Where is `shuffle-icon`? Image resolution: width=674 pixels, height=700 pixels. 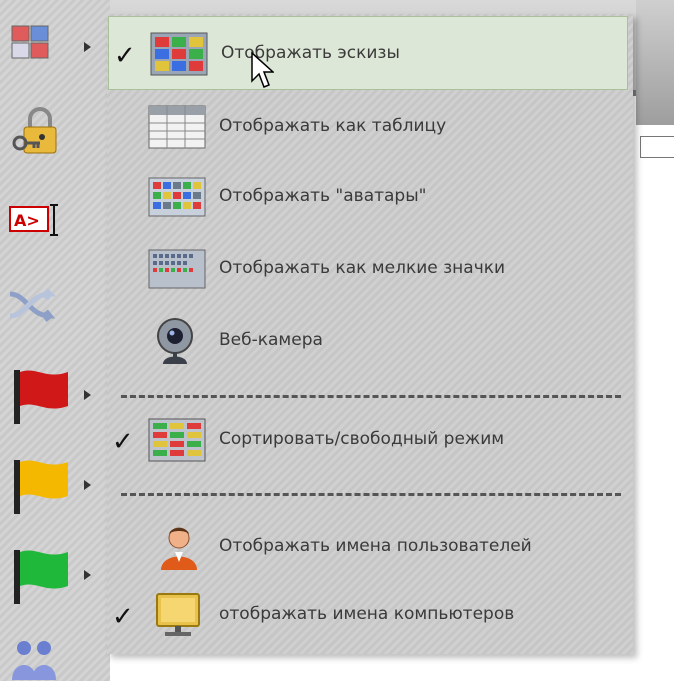
shuffle-icon is located at coordinates (33, 305).